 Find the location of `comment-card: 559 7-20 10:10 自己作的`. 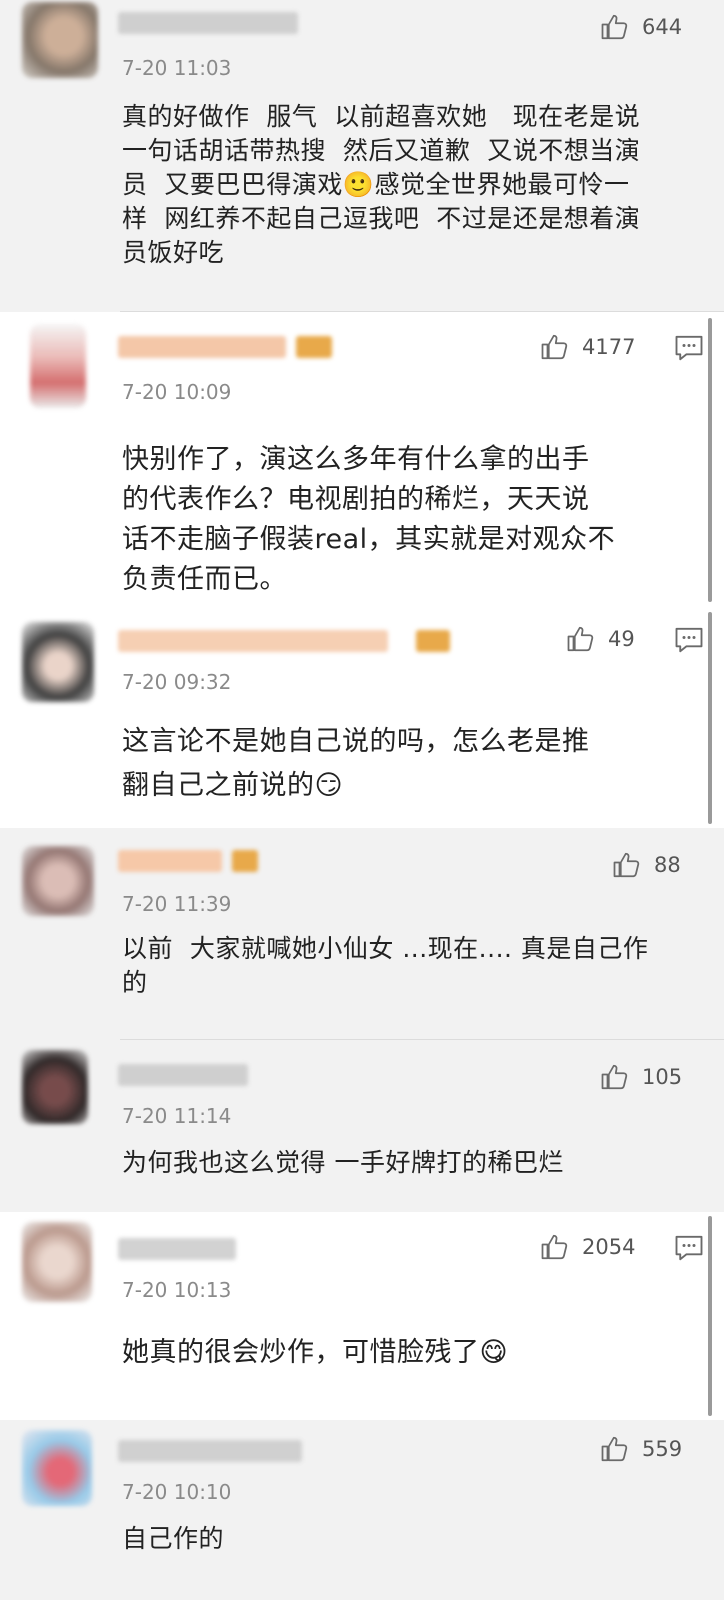

comment-card: 559 7-20 10:10 自己作的 is located at coordinates (362, 1510).